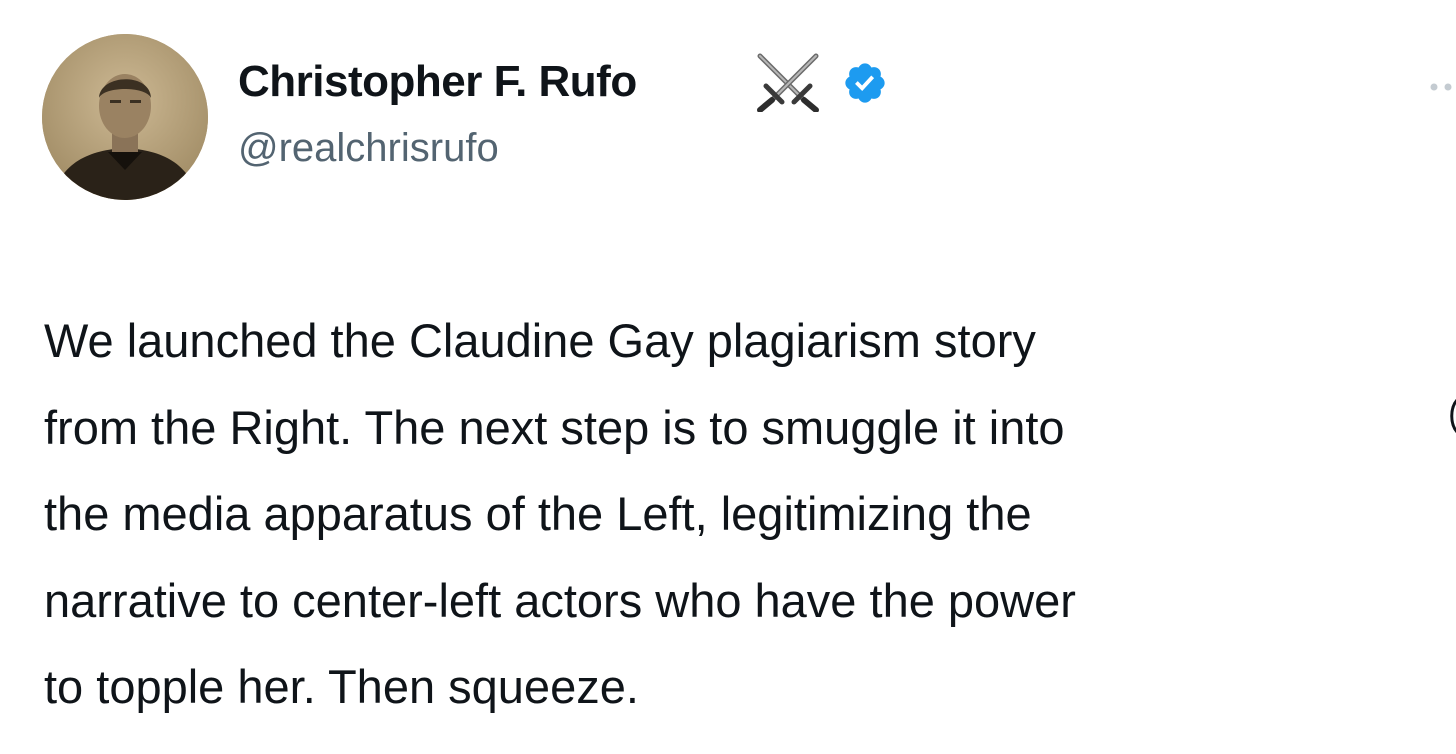 The width and height of the screenshot is (1456, 754). I want to click on display-name: Christopher F. Rufo, so click(437, 82).